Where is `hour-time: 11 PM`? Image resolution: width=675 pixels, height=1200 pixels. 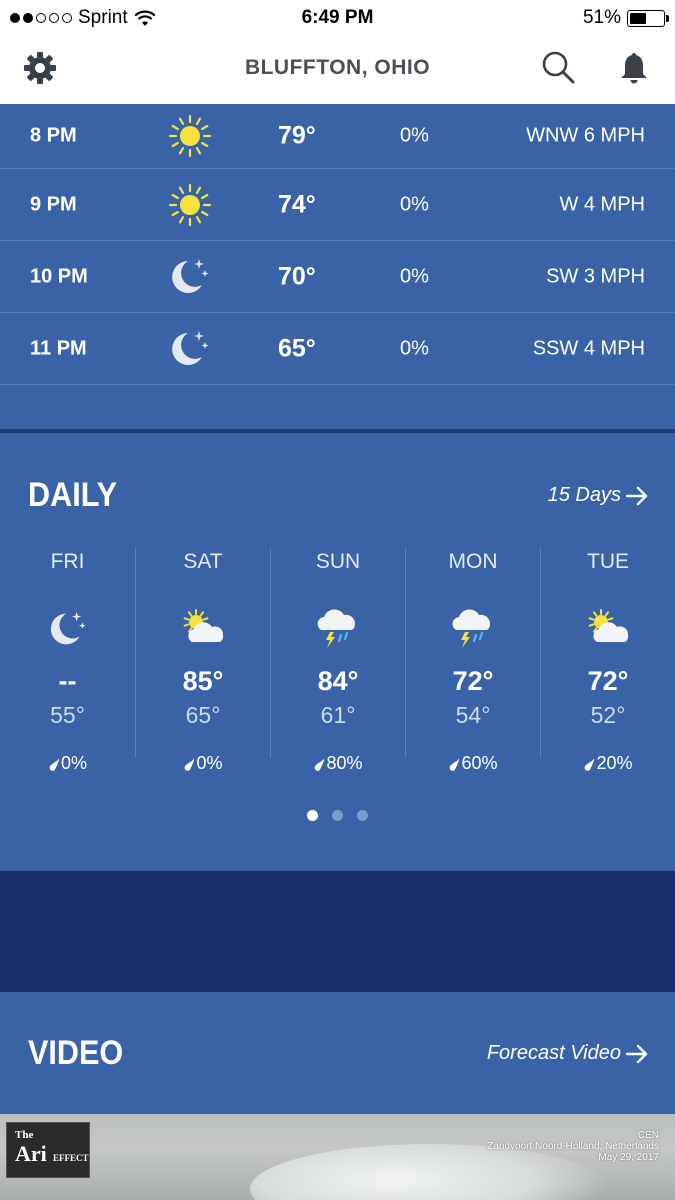 hour-time: 11 PM is located at coordinates (58, 348).